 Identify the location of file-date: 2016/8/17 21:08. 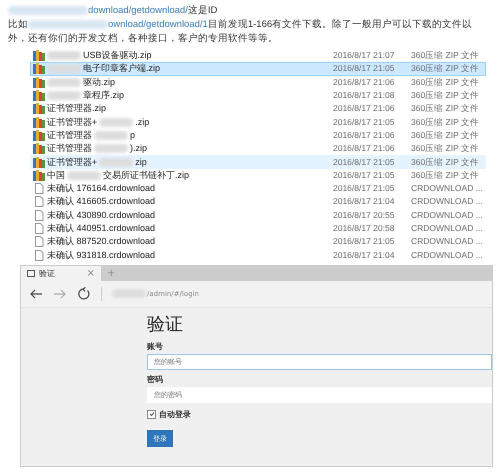
(364, 96).